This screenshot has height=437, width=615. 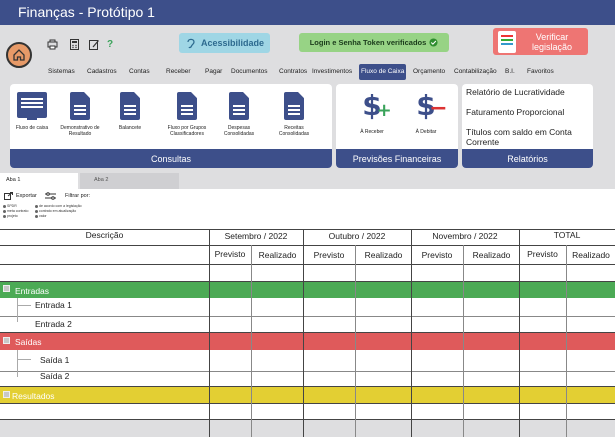 I want to click on checklist-icon, so click(x=507, y=41).